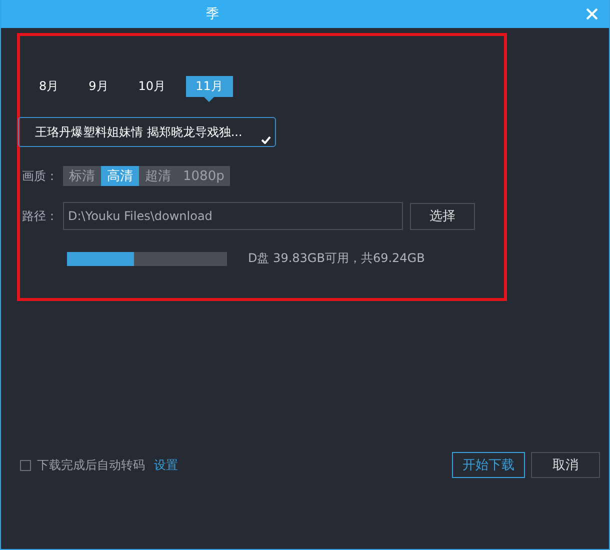 Image resolution: width=610 pixels, height=550 pixels. Describe the element at coordinates (233, 216) in the screenshot. I see `path-field: D:\Youku Files\download` at that location.